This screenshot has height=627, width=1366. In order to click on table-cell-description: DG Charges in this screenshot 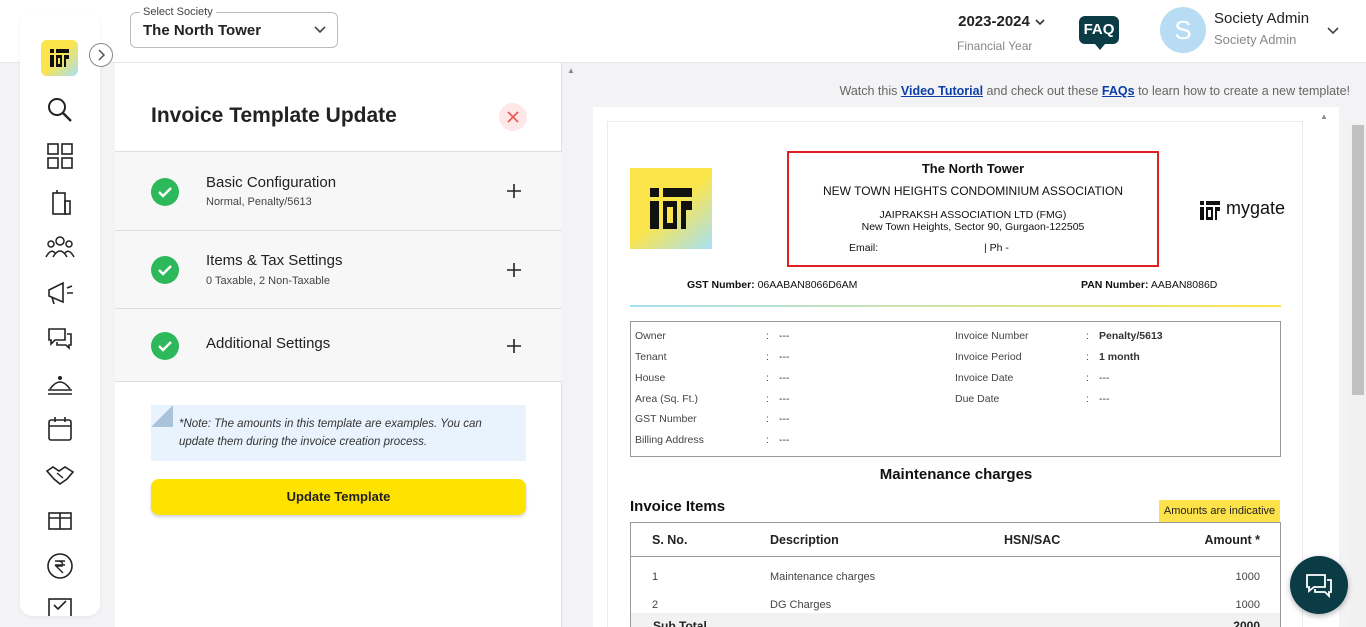, I will do `click(801, 605)`.